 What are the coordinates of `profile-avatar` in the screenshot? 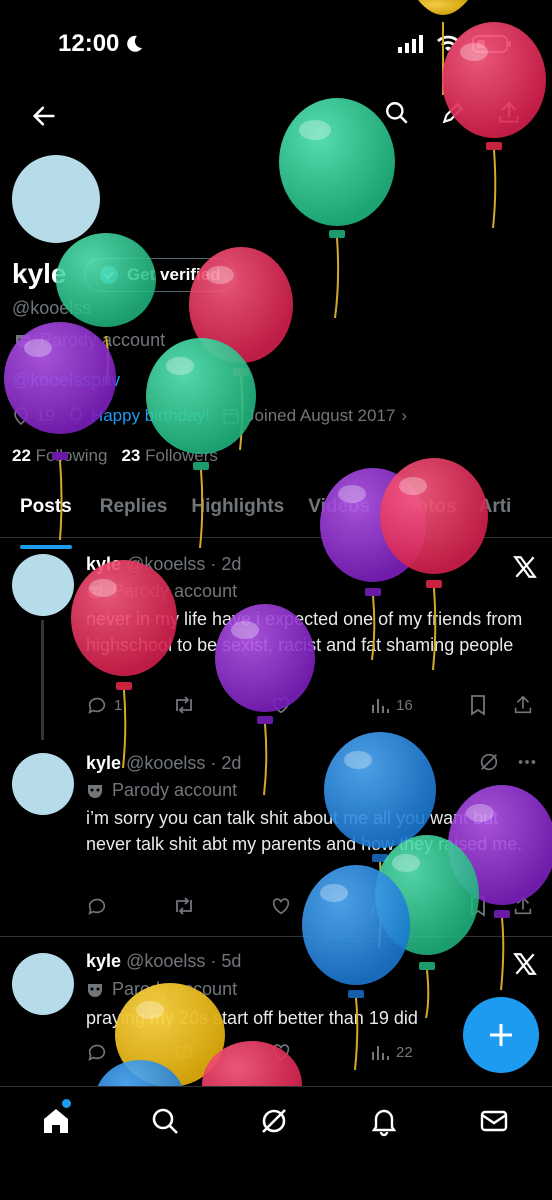 It's located at (56, 199).